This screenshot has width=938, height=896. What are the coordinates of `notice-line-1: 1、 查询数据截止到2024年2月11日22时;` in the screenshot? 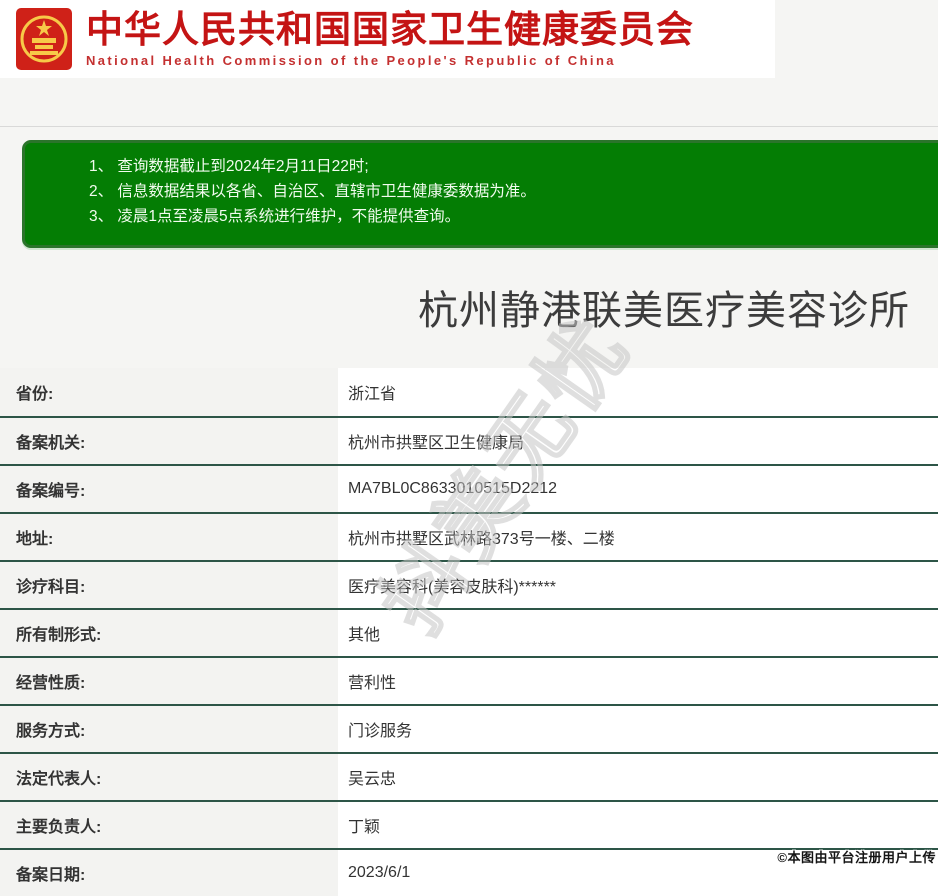 It's located at (229, 166).